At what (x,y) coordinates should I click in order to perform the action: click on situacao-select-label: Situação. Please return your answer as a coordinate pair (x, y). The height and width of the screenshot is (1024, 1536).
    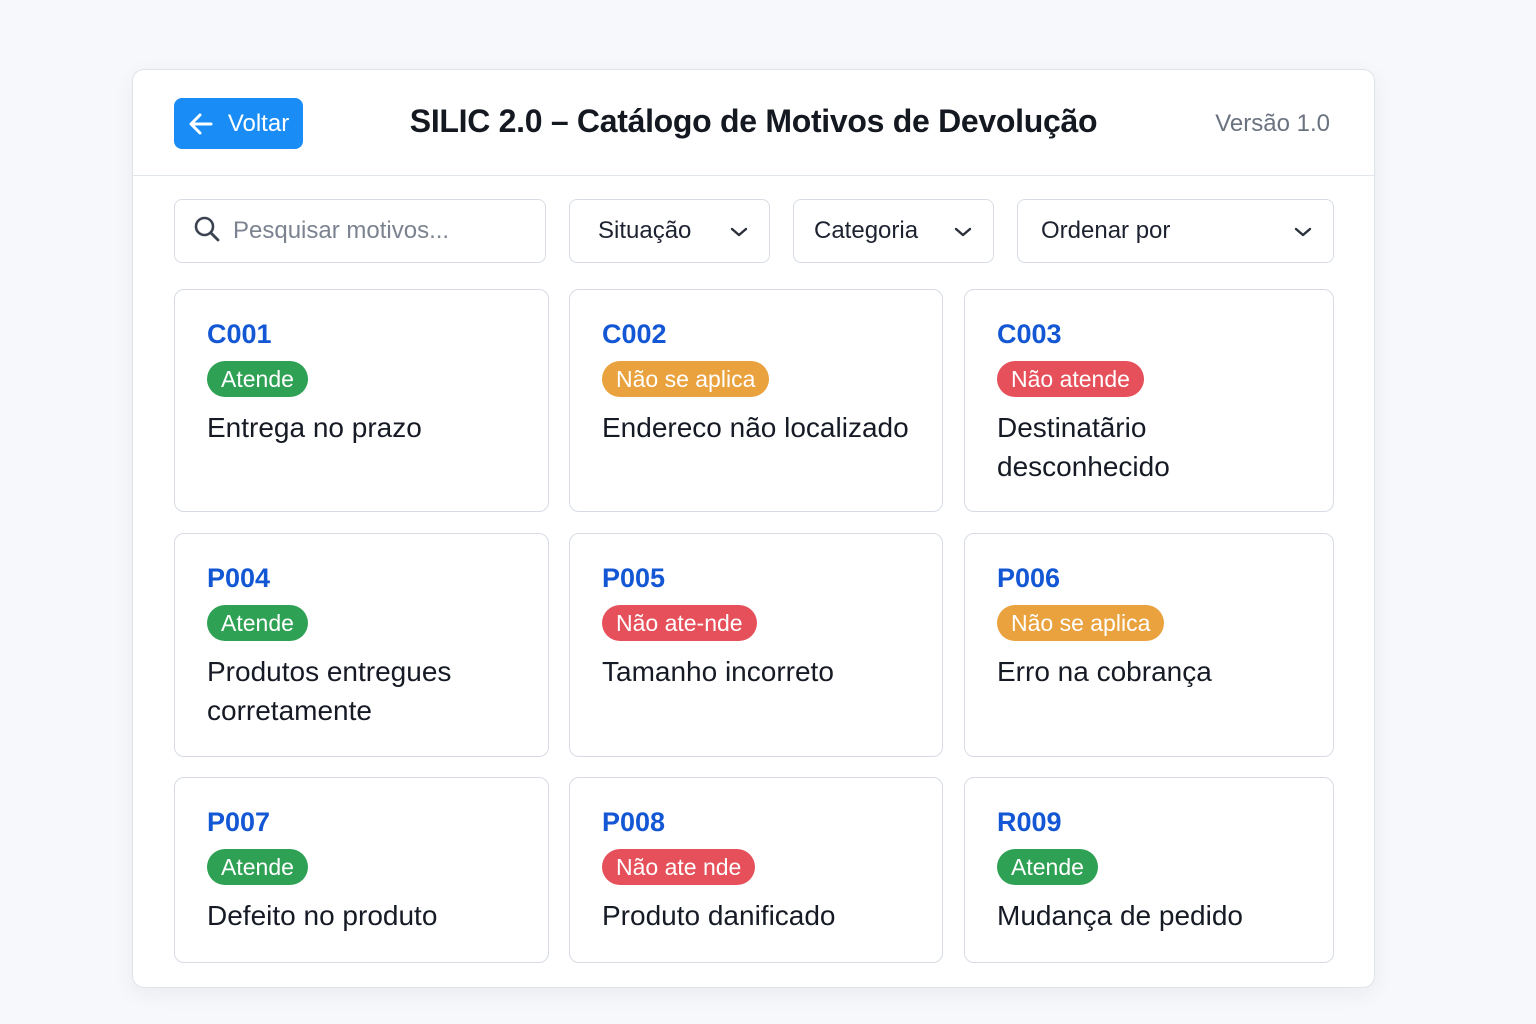
    Looking at the image, I should click on (645, 230).